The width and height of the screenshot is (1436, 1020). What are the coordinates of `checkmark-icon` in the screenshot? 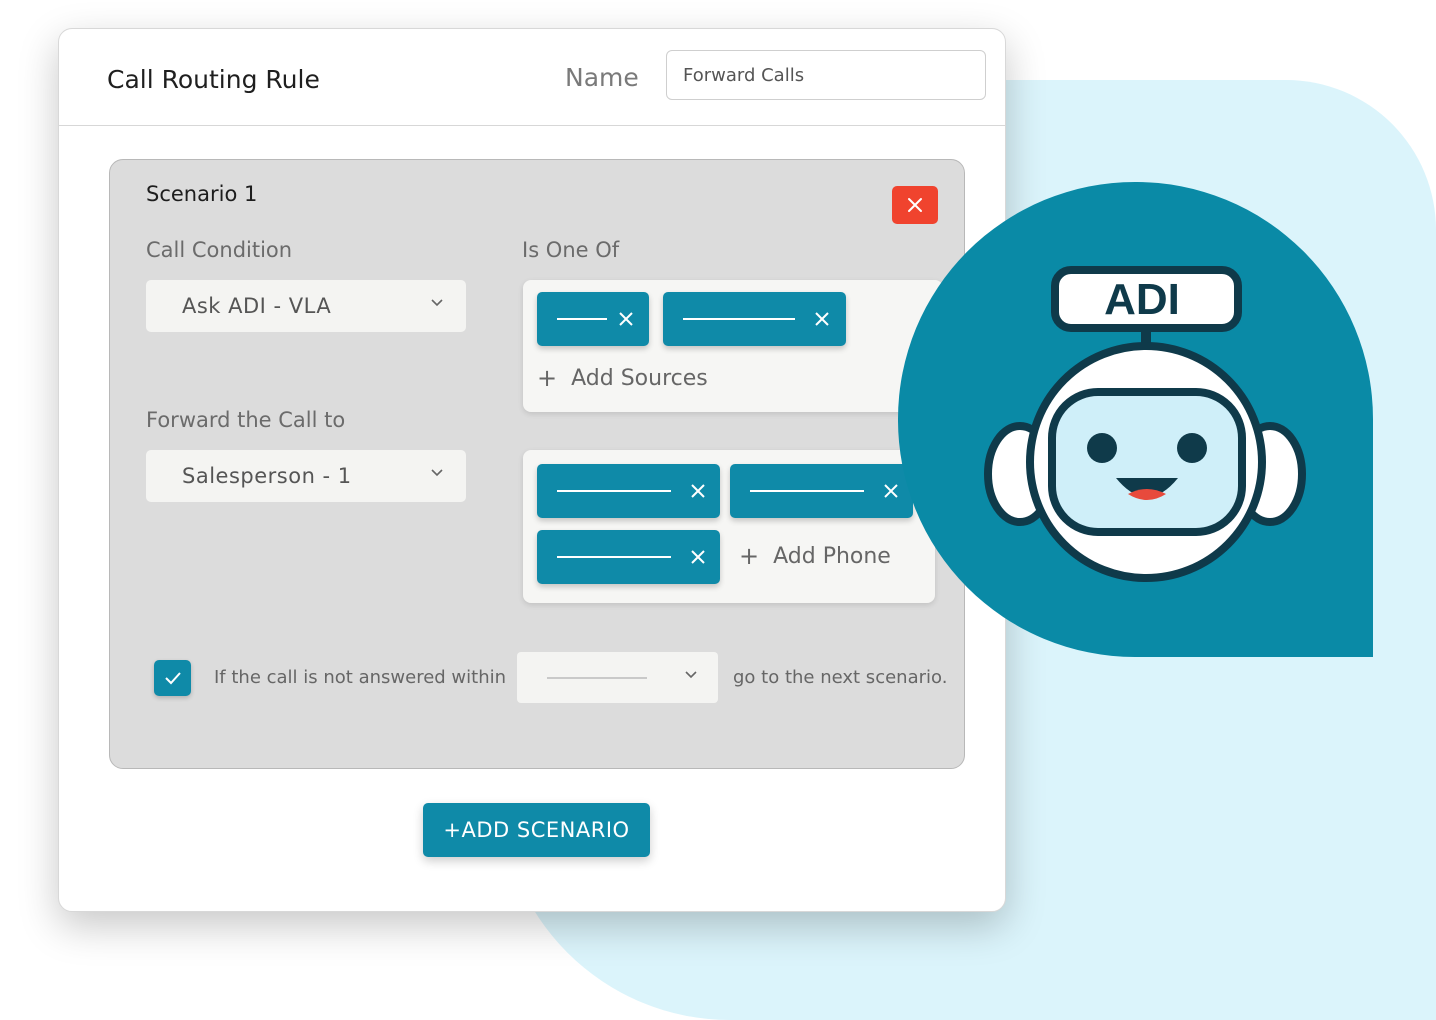 It's located at (172, 678).